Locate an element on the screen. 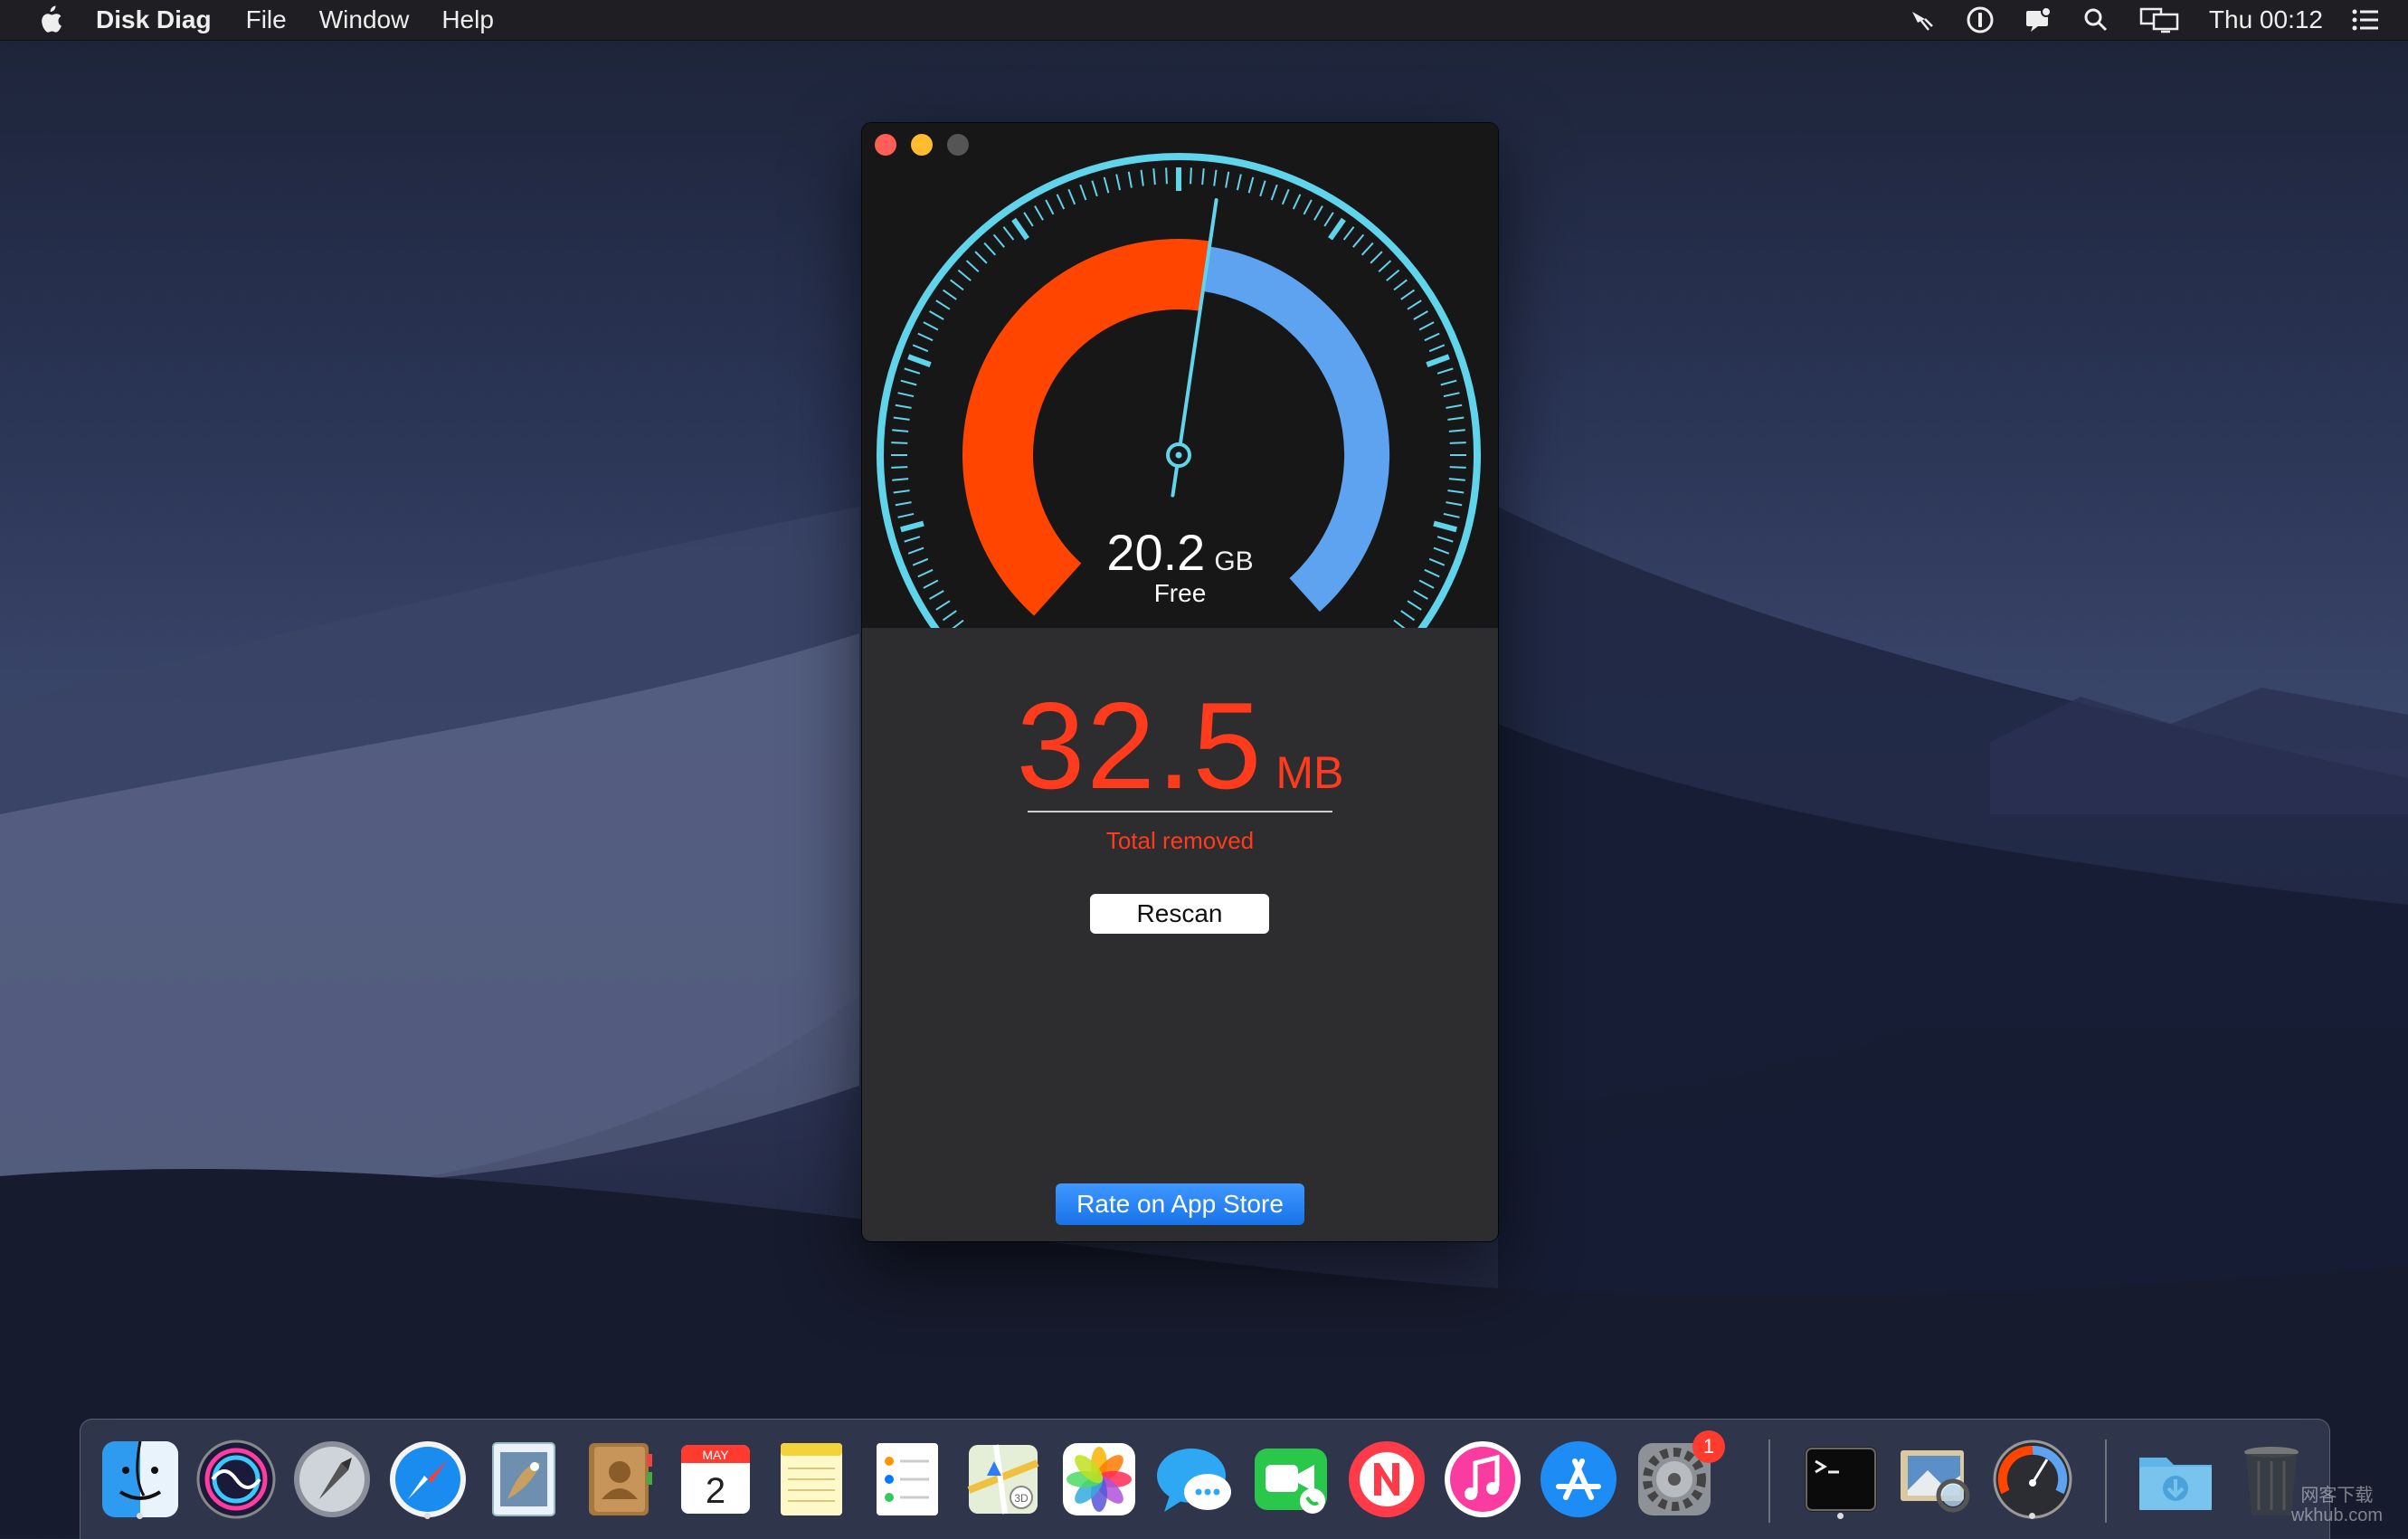 This screenshot has width=2408, height=1539. menu-window: Window is located at coordinates (364, 19).